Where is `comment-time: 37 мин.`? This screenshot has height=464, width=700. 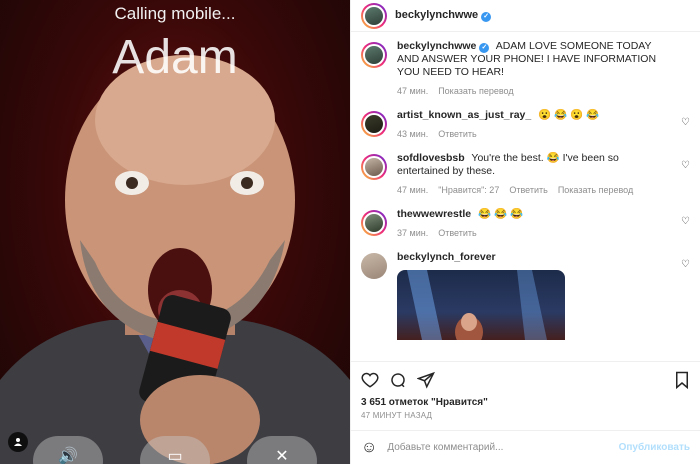 comment-time: 37 мин. is located at coordinates (413, 233).